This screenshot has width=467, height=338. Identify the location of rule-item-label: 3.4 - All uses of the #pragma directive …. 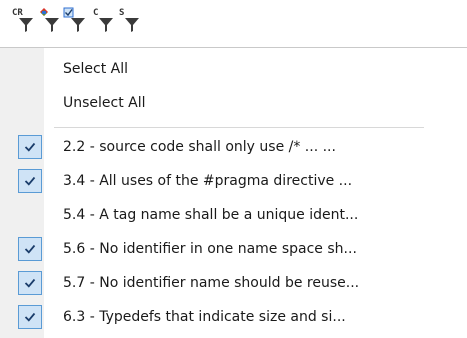
(208, 181).